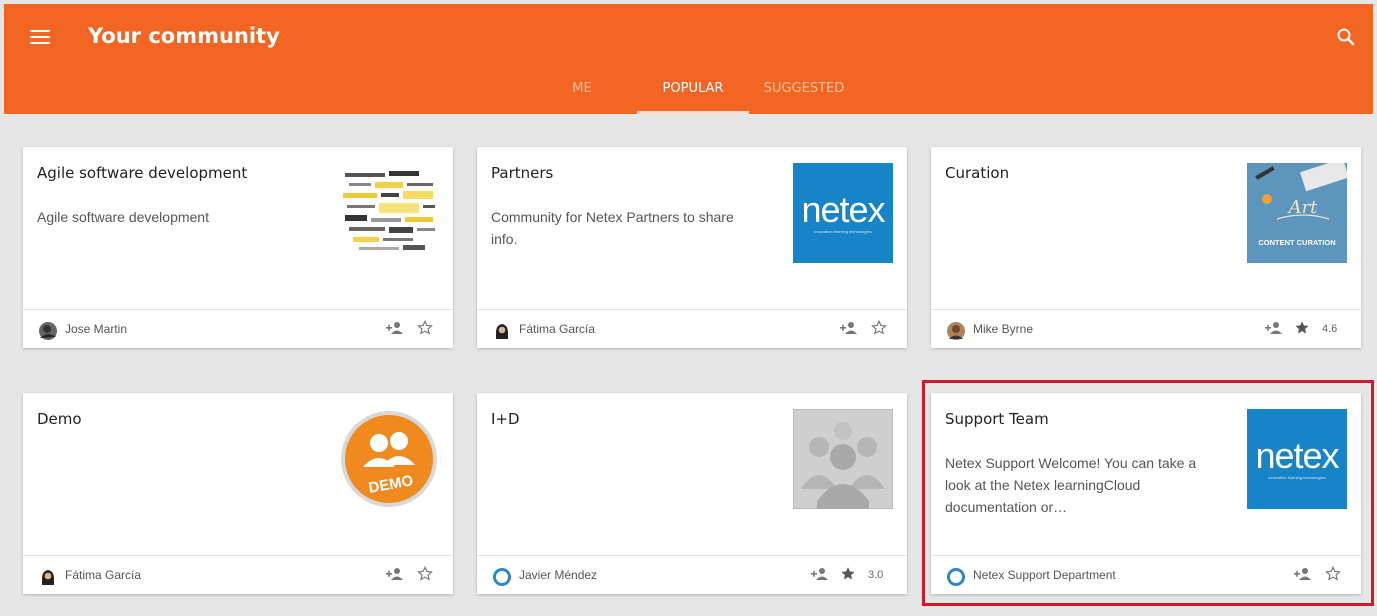  I want to click on search-icon, so click(1346, 37).